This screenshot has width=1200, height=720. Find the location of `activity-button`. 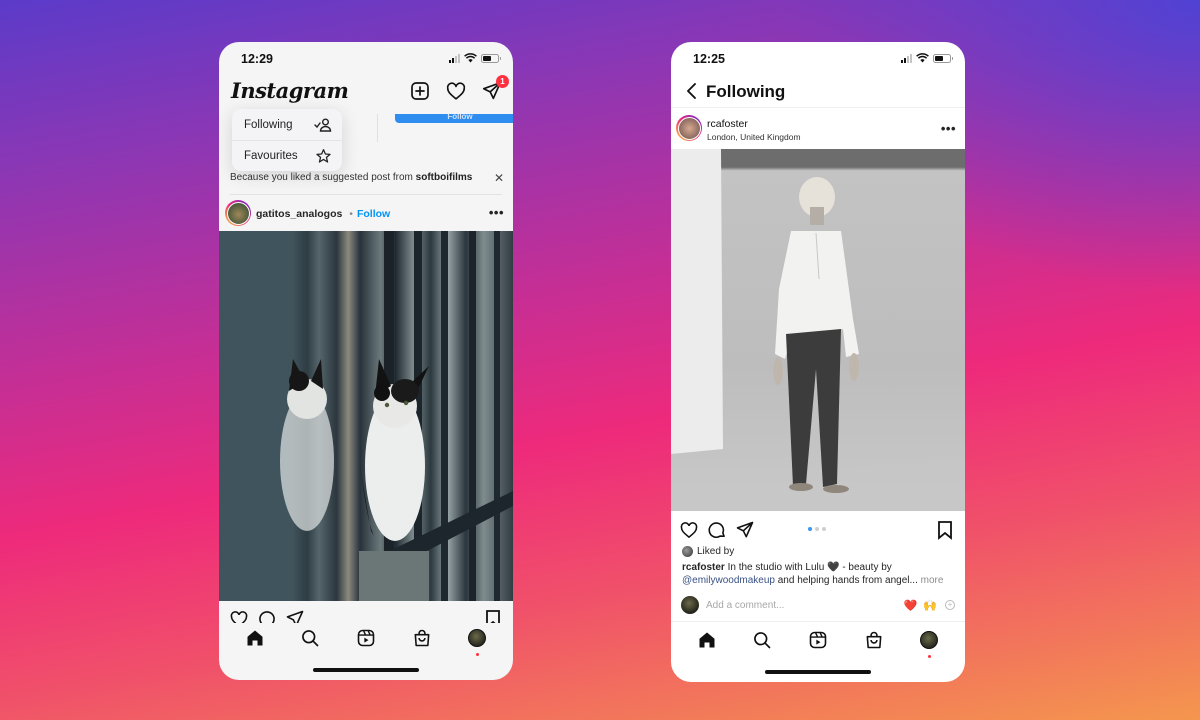

activity-button is located at coordinates (456, 91).